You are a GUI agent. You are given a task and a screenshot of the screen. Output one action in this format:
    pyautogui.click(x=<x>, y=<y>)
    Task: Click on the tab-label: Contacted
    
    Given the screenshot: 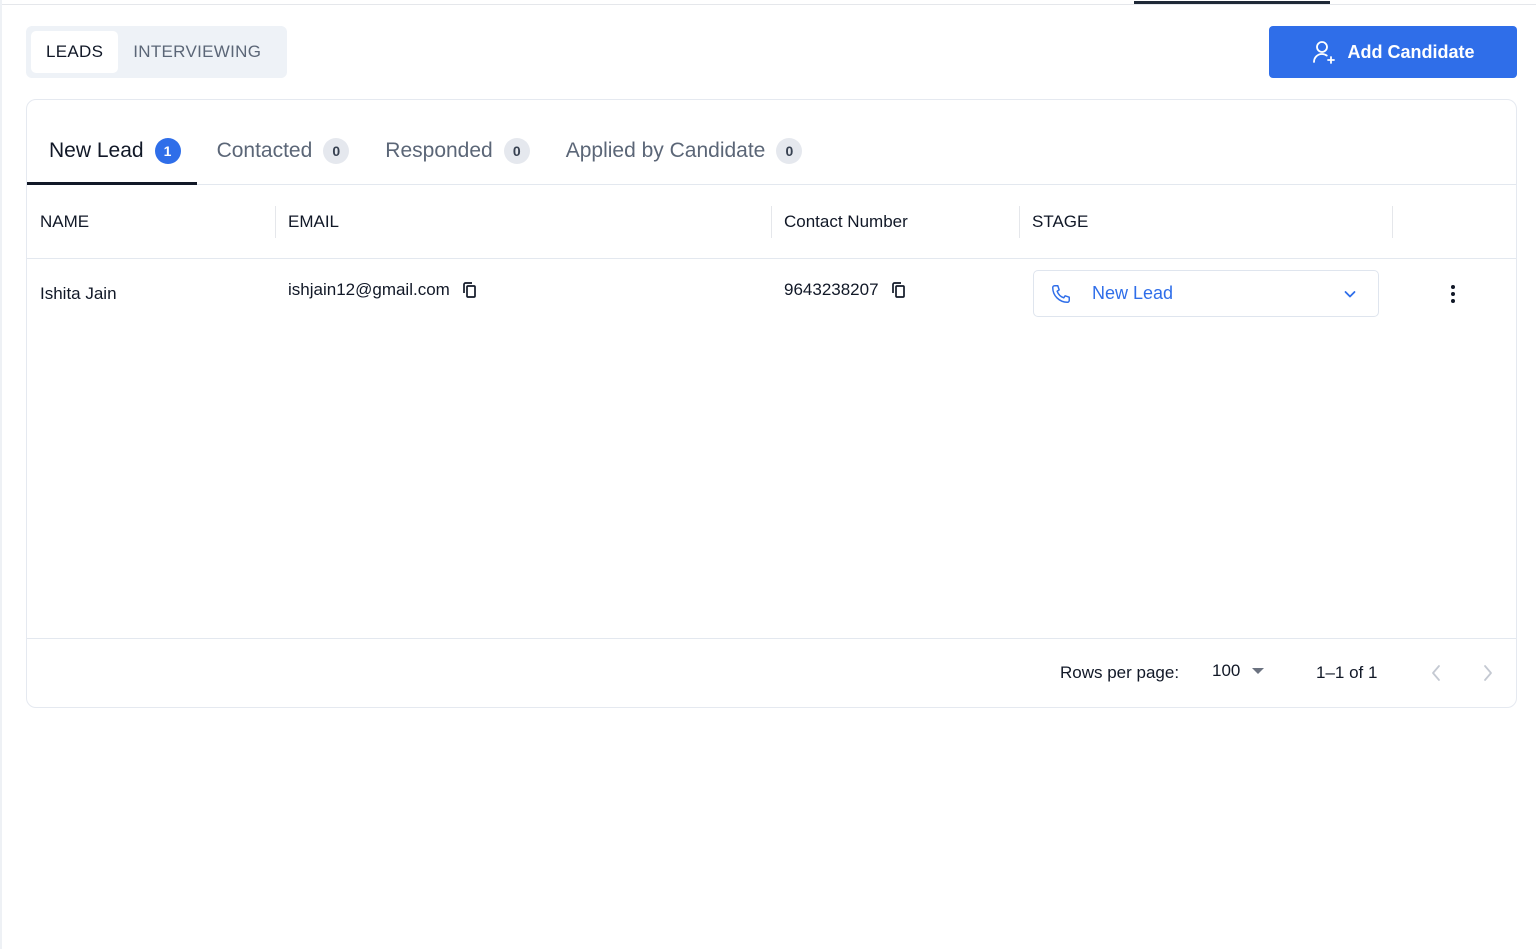 What is the action you would take?
    pyautogui.click(x=264, y=150)
    